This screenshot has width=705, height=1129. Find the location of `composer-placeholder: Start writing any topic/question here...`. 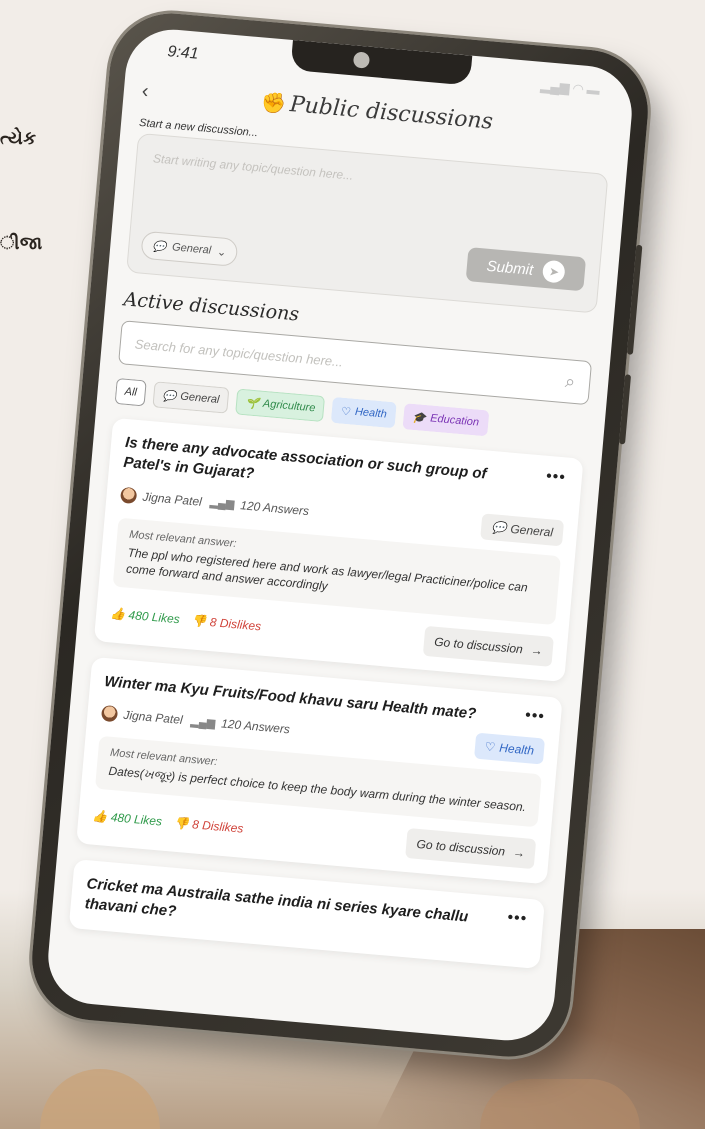

composer-placeholder: Start writing any topic/question here... is located at coordinates (253, 166).